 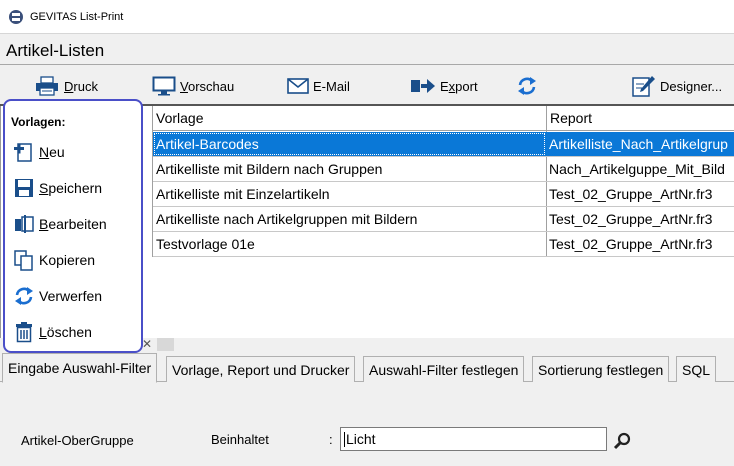 I want to click on email-label: E-Mail, so click(x=331, y=86).